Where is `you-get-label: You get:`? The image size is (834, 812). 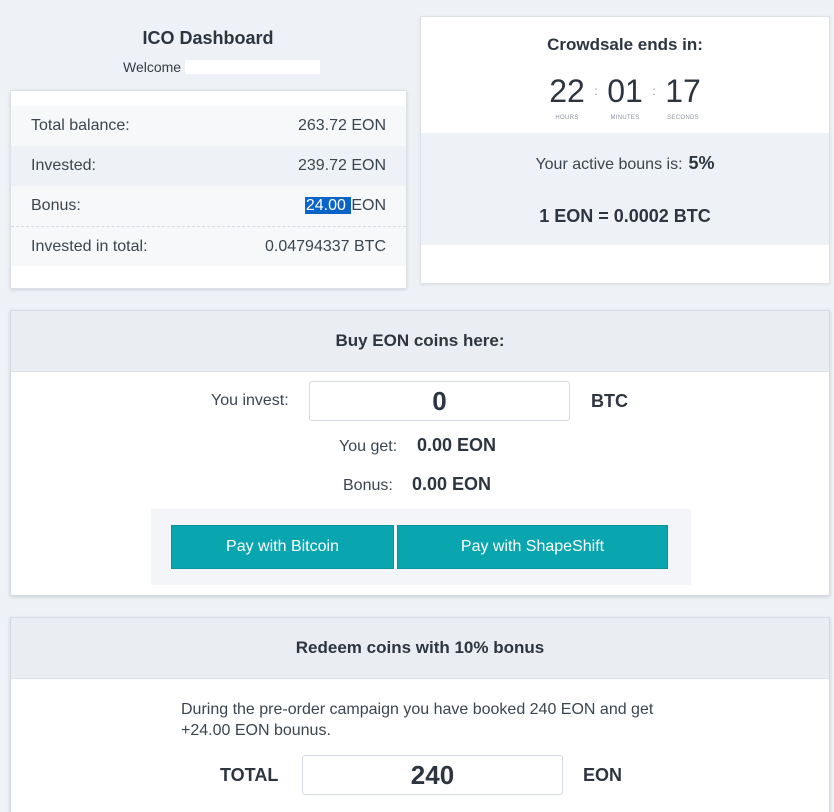
you-get-label: You get: is located at coordinates (368, 446).